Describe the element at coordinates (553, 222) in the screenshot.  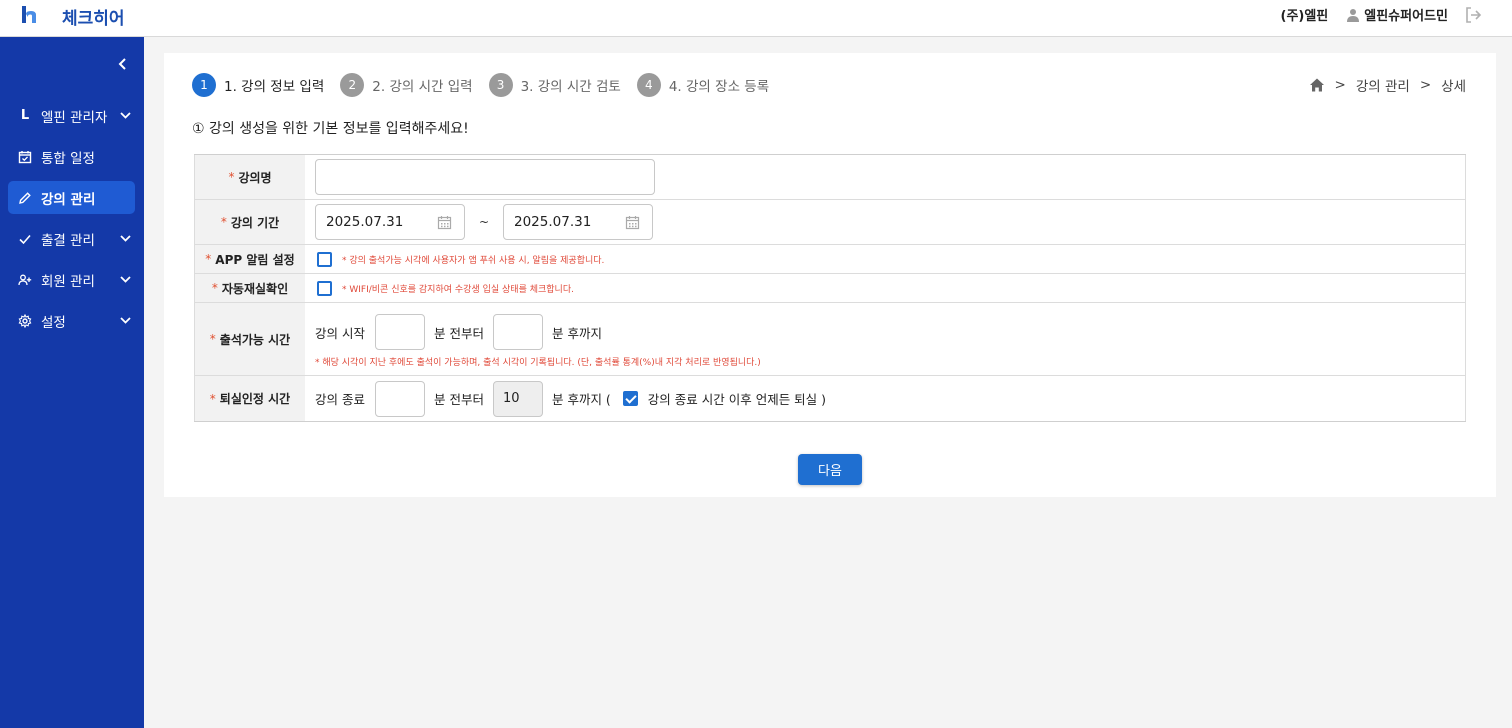
I see `end-date-value: 2025.07.31` at that location.